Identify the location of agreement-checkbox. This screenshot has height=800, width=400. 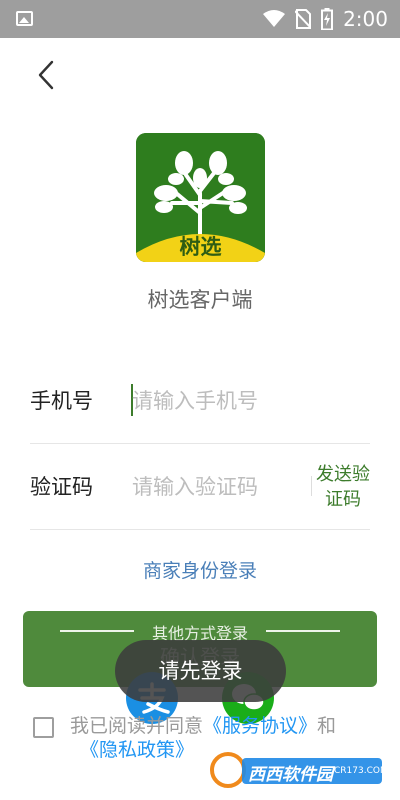
(43, 727).